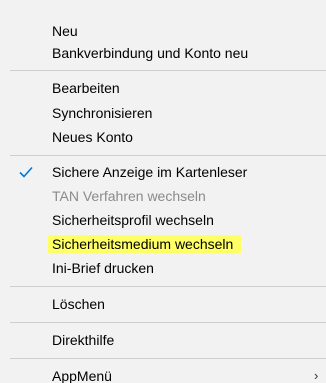 This screenshot has width=326, height=383. I want to click on menu-item-label: AppMenü, so click(82, 375).